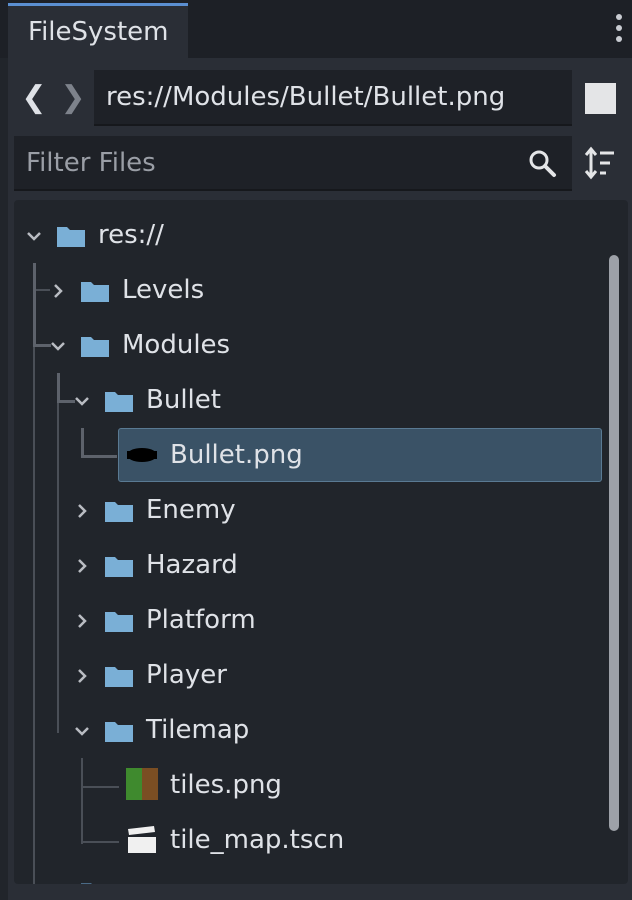  I want to click on tree-item-tile-map-tscn: tile_map.tscn, so click(314, 840).